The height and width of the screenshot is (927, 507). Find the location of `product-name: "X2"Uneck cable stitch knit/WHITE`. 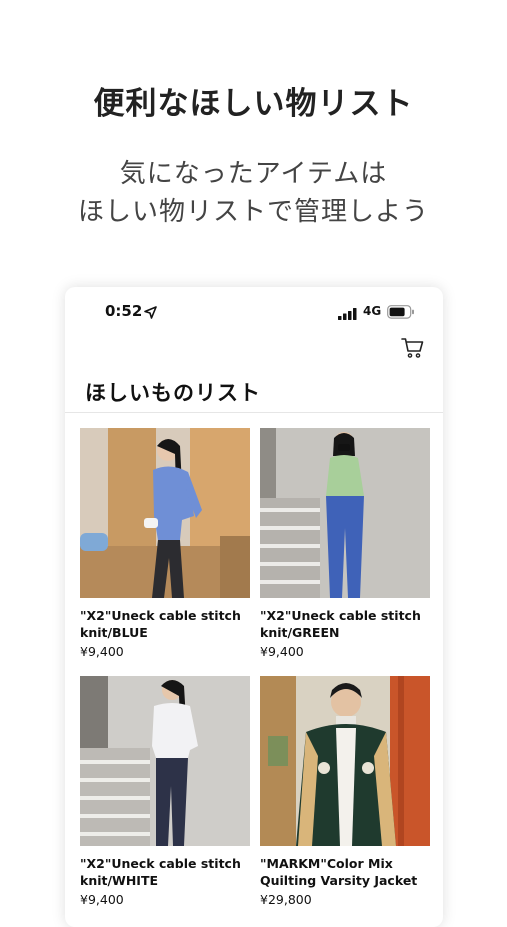

product-name: "X2"Uneck cable stitch knit/WHITE is located at coordinates (160, 872).